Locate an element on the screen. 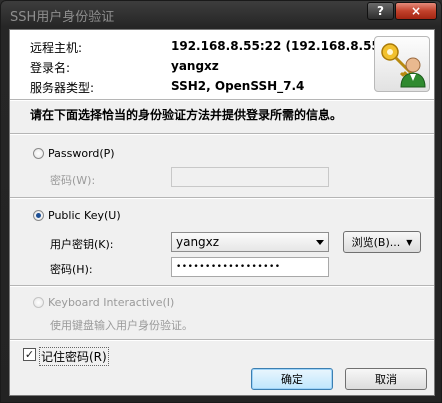 This screenshot has height=403, width=442. checkmark-icon: ✓ is located at coordinates (29, 354).